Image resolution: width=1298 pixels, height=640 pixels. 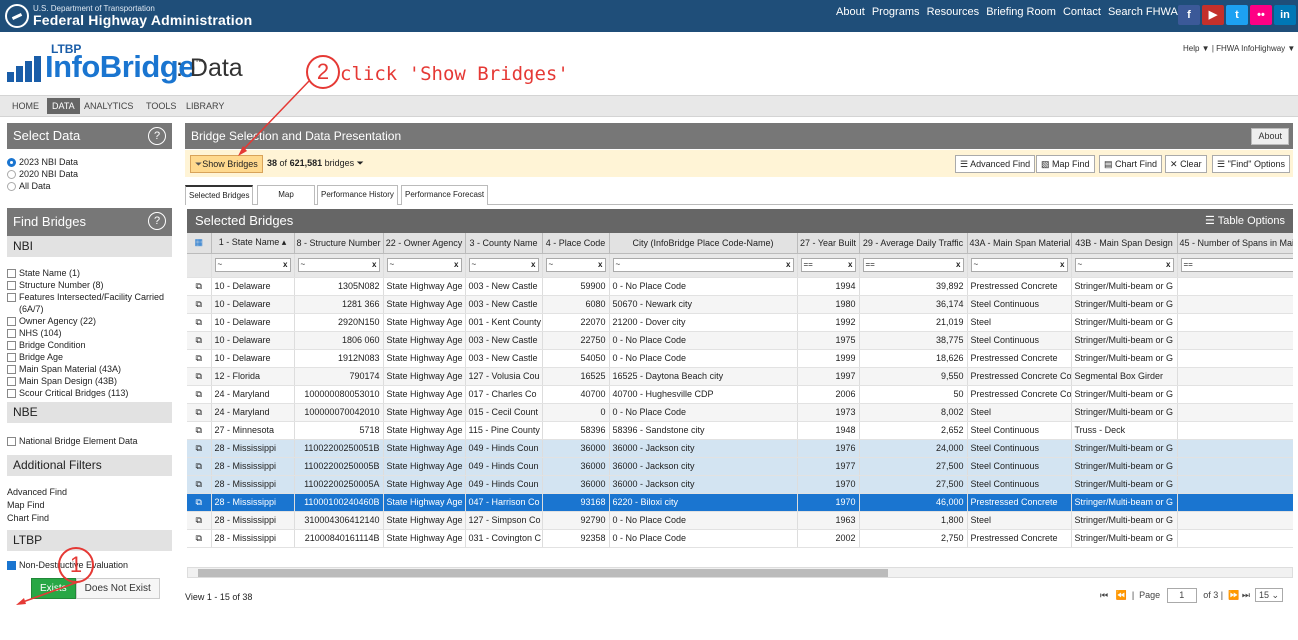 I want to click on does-not-exist-button: Does Not Exist, so click(x=117, y=588).